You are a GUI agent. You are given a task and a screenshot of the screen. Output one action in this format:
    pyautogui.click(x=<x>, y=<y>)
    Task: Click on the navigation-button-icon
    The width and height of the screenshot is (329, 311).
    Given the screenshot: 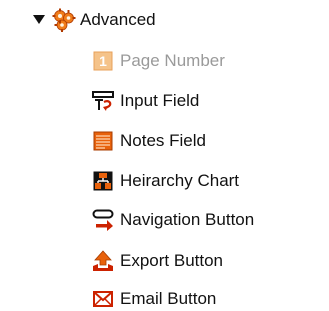 What is the action you would take?
    pyautogui.click(x=103, y=220)
    